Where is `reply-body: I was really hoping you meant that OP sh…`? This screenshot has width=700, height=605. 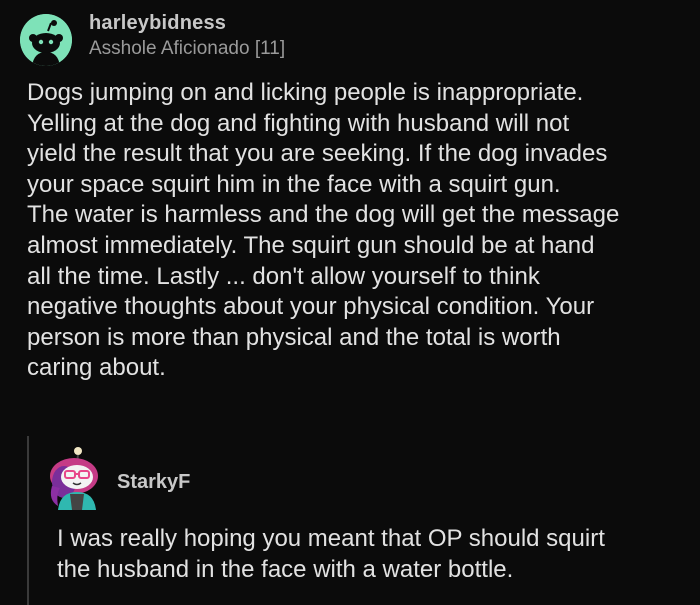
reply-body: I was really hoping you meant that OP sh… is located at coordinates (331, 554).